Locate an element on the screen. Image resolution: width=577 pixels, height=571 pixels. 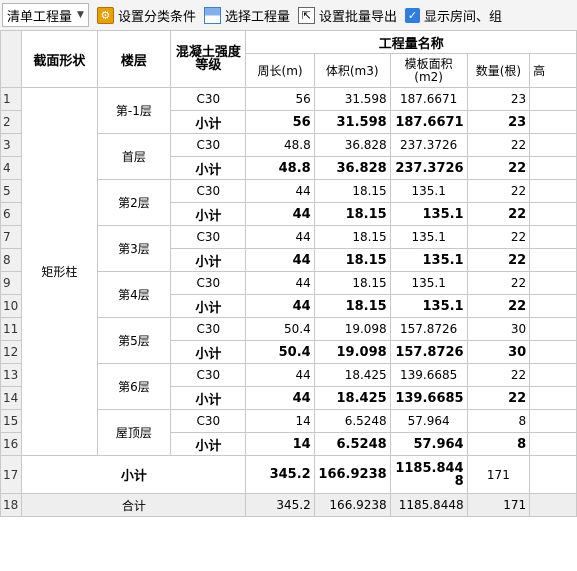
cell-count: 8 is located at coordinates (498, 421).